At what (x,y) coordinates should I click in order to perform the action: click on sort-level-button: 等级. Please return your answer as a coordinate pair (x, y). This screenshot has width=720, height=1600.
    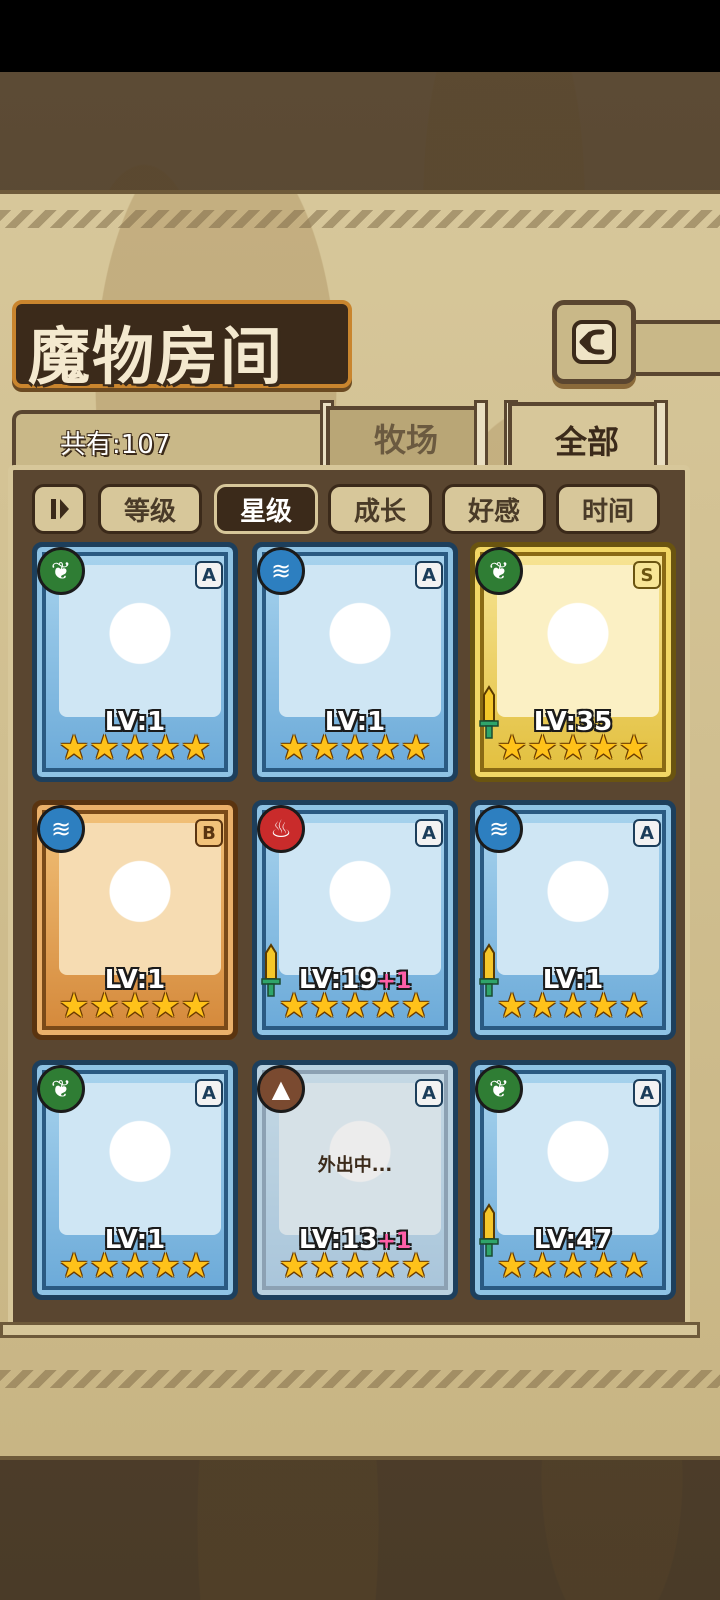
    Looking at the image, I should click on (150, 509).